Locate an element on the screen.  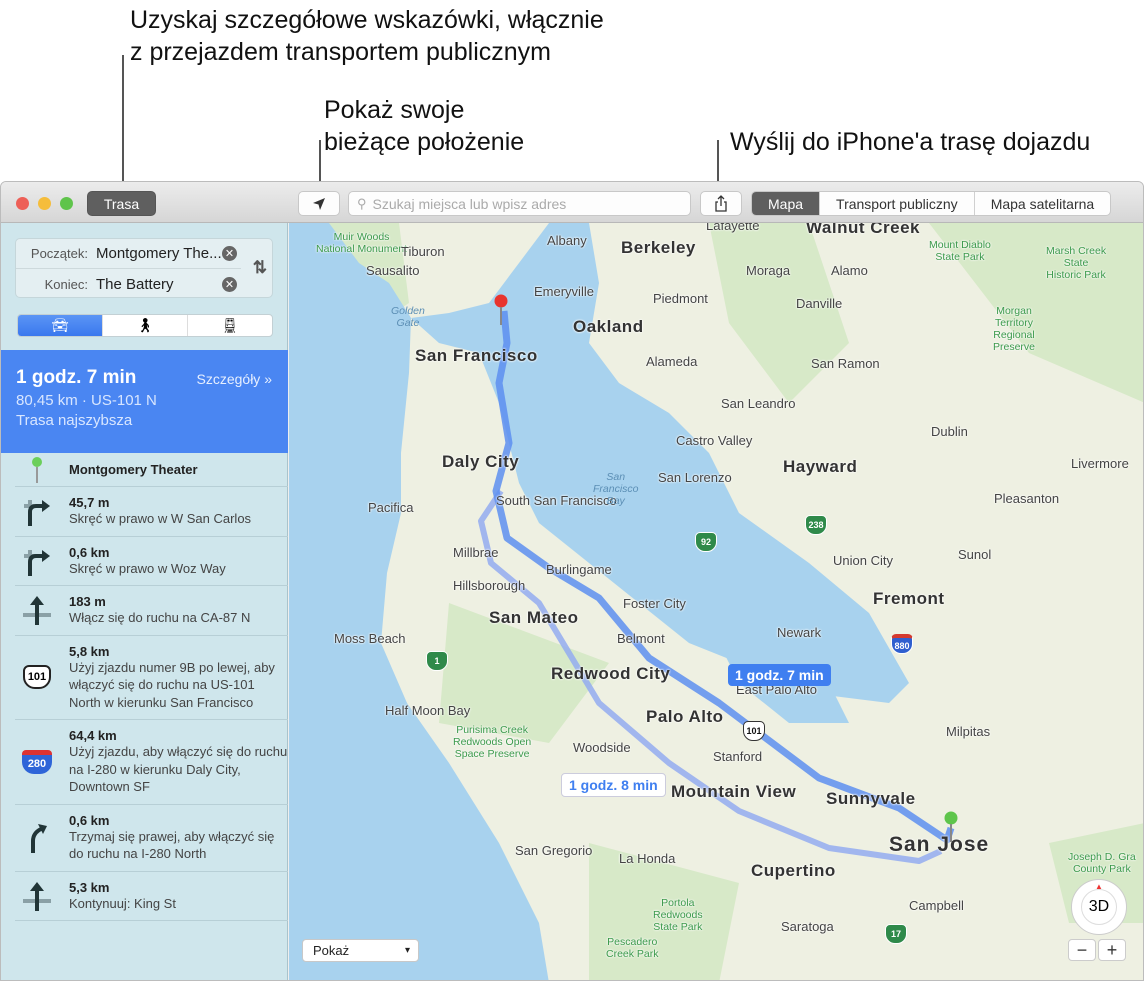
map-label: San Ramon is located at coordinates (845, 363).